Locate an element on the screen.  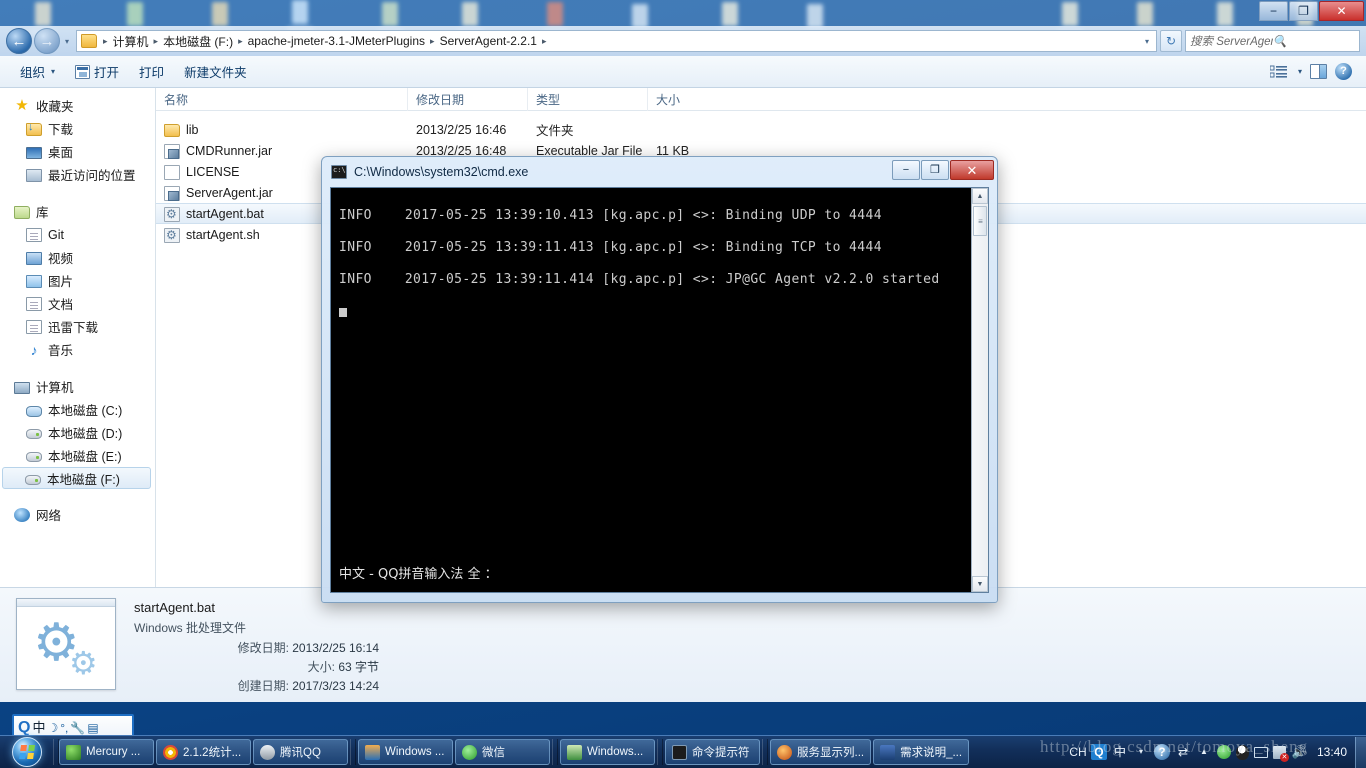
restore-button: ❐ is located at coordinates (1303, 11).